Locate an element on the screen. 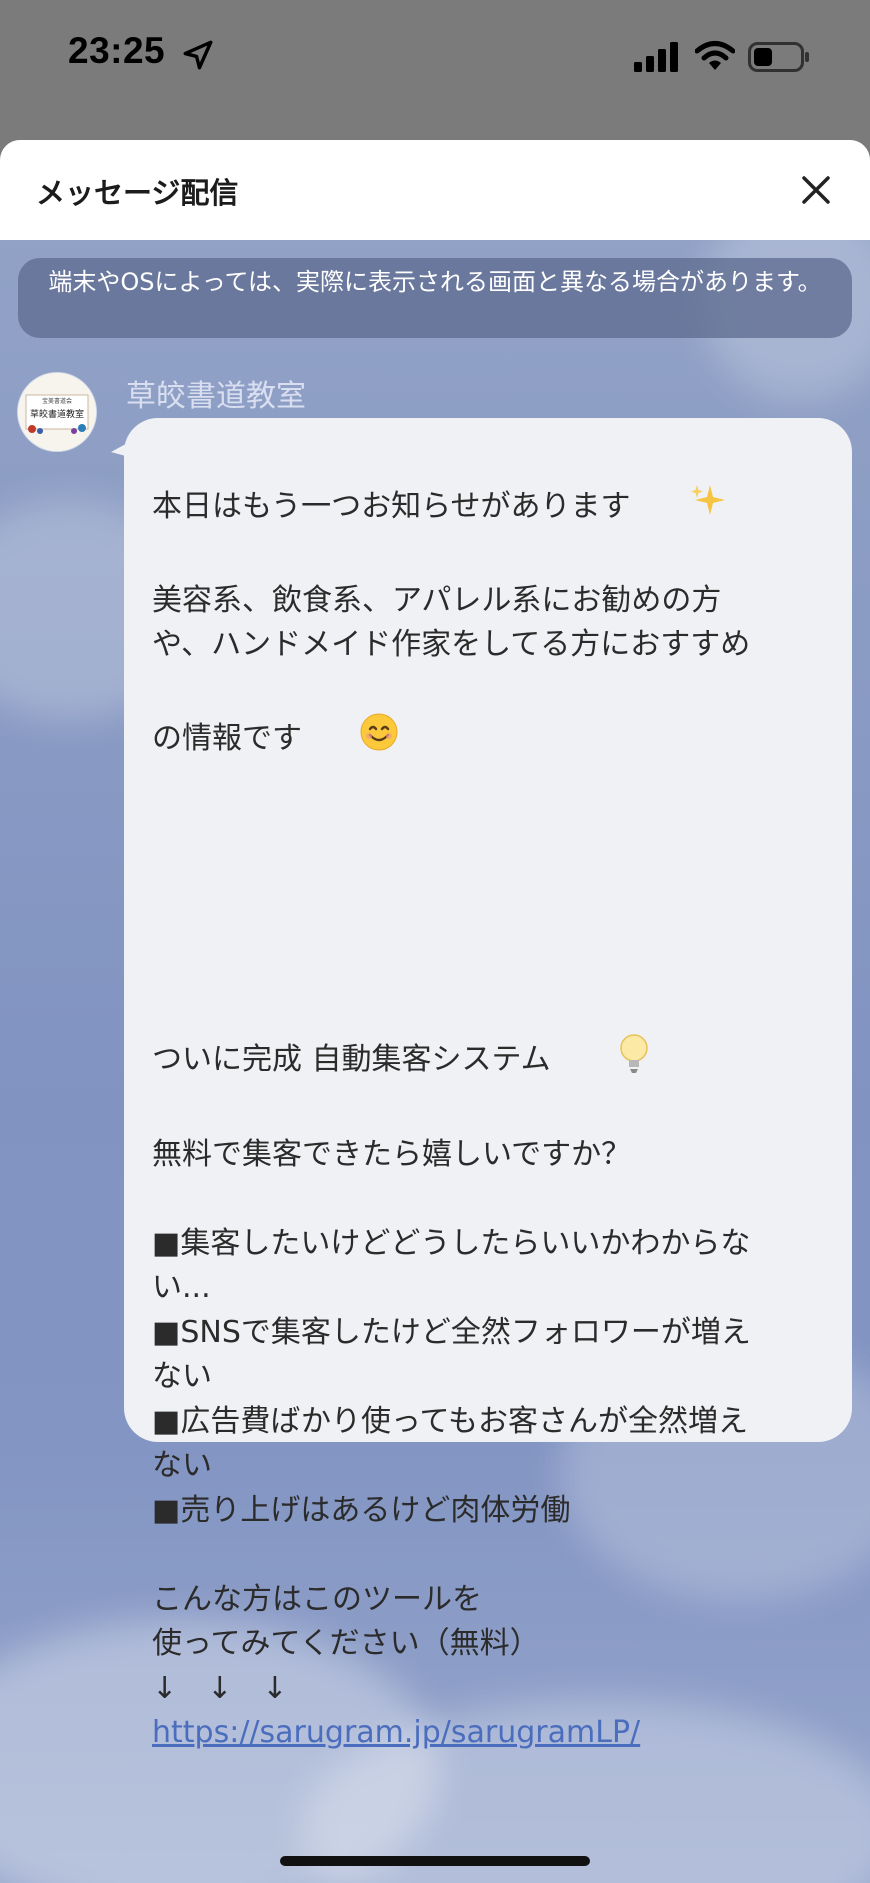 The image size is (870, 1883). message-line: や、ハンドメイド作家をしてる方におすすめ is located at coordinates (451, 644).